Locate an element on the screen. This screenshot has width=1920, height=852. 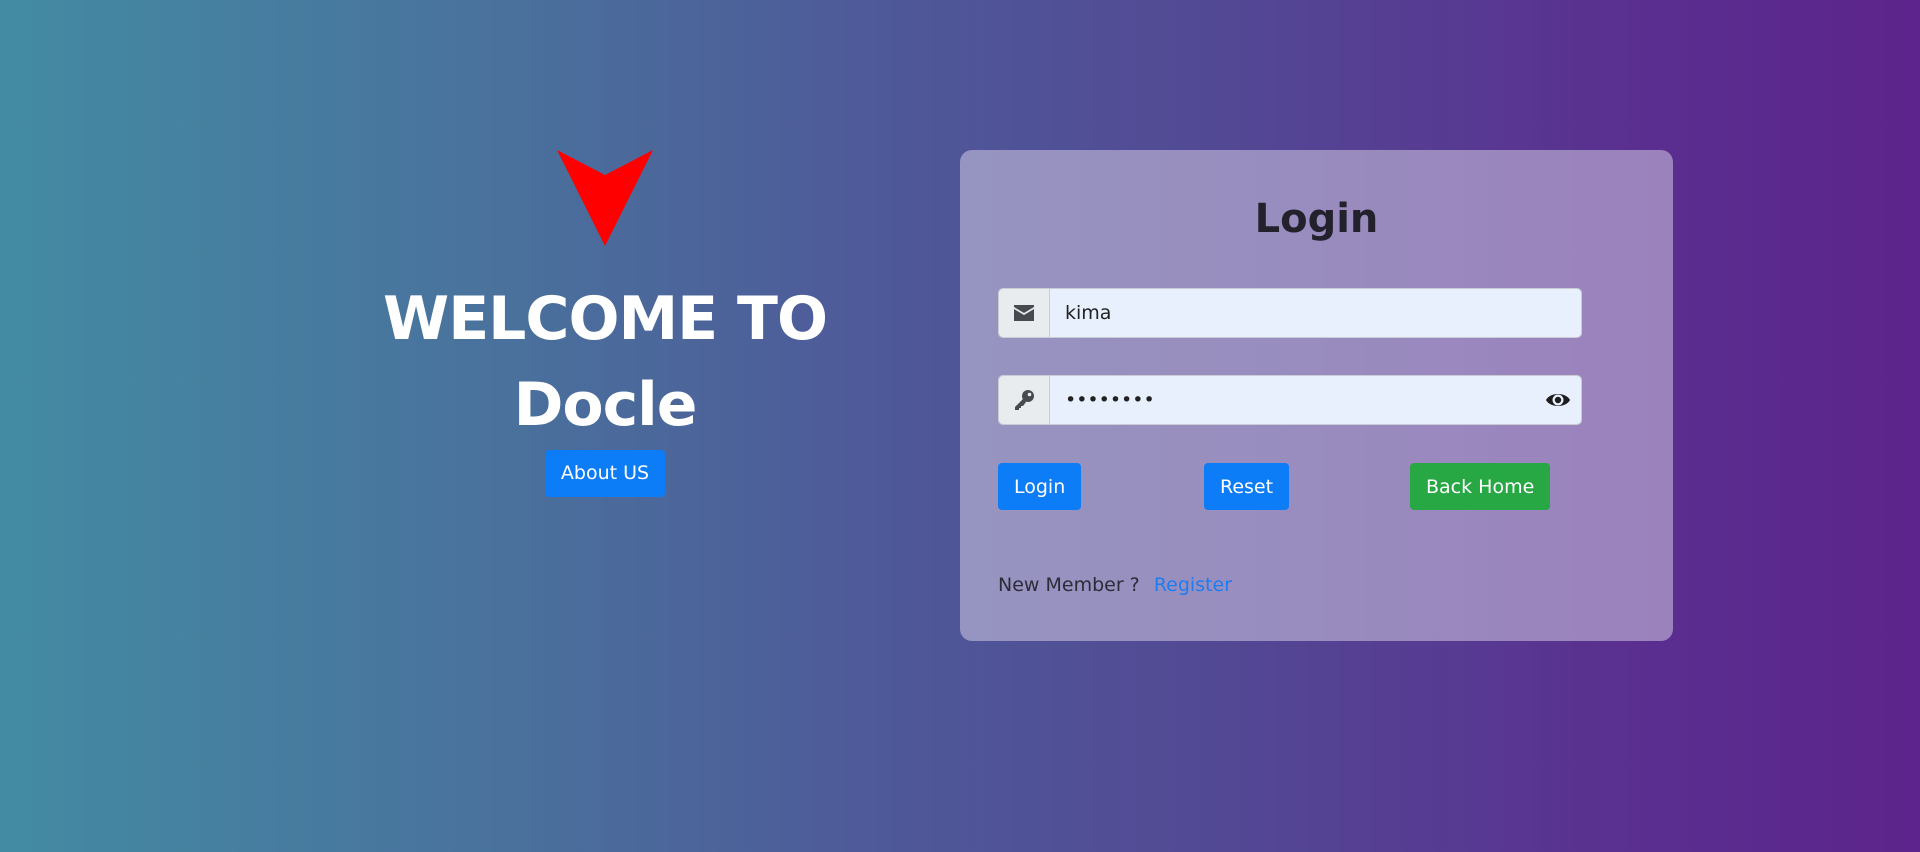
welcome-section: WELCOME TO Docle About US is located at coordinates (605, 323).